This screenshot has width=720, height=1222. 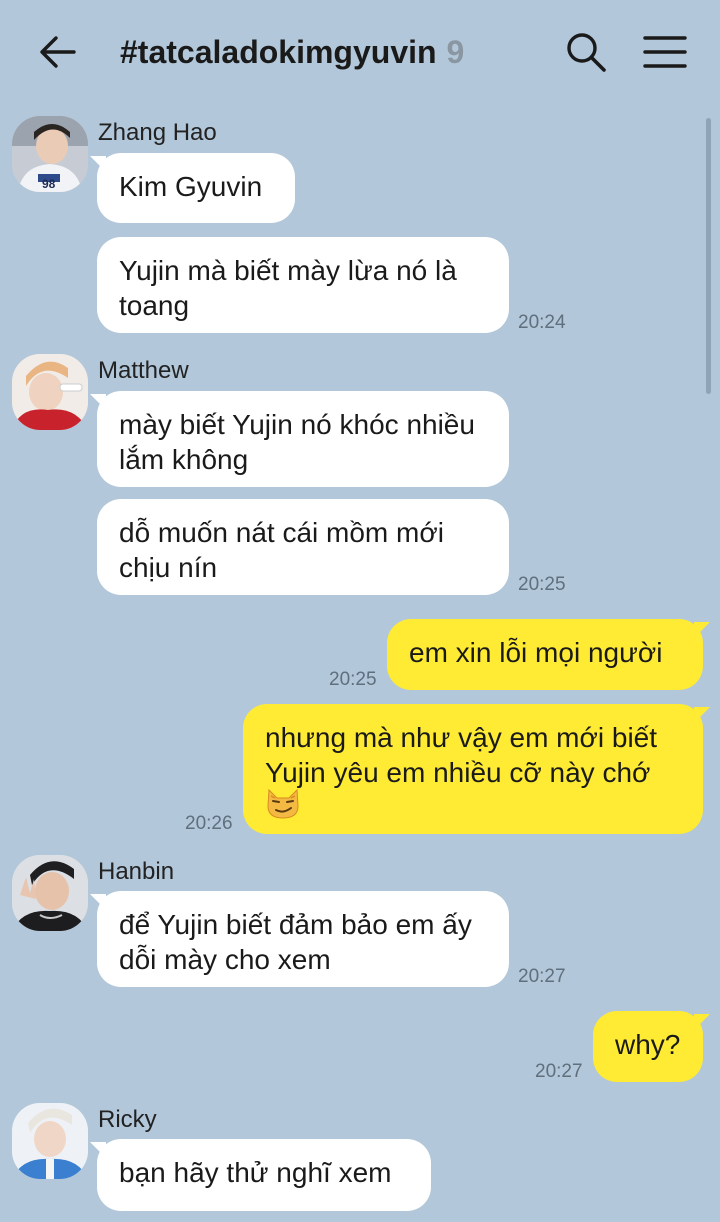 What do you see at coordinates (281, 550) in the screenshot?
I see `message-text: dỗ muốn nát cái mồm mới chịu nín` at bounding box center [281, 550].